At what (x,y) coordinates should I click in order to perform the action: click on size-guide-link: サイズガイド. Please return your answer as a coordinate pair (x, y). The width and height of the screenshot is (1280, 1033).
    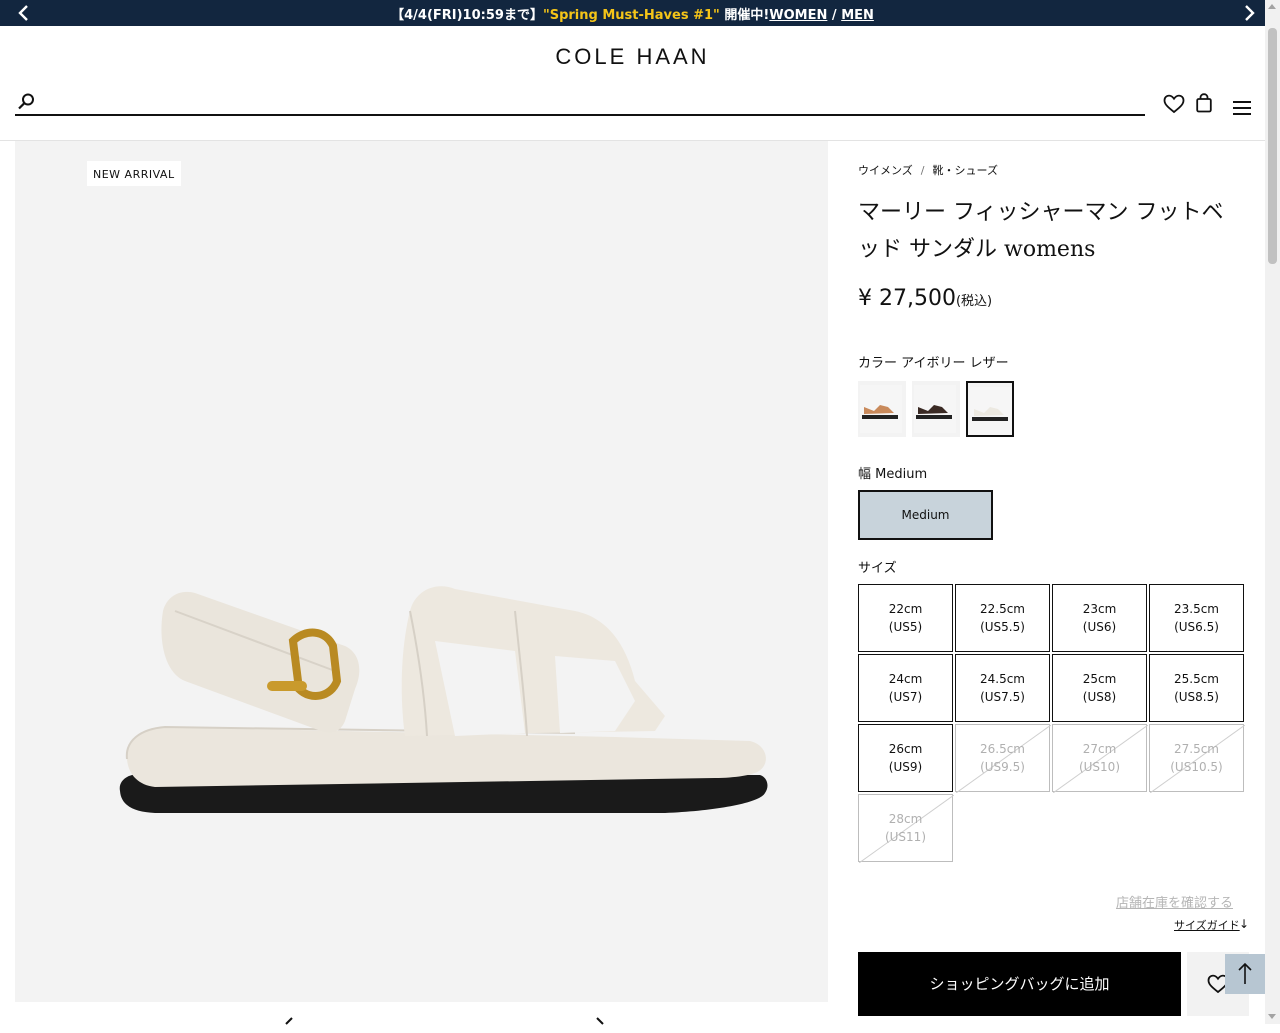
    Looking at the image, I should click on (1207, 925).